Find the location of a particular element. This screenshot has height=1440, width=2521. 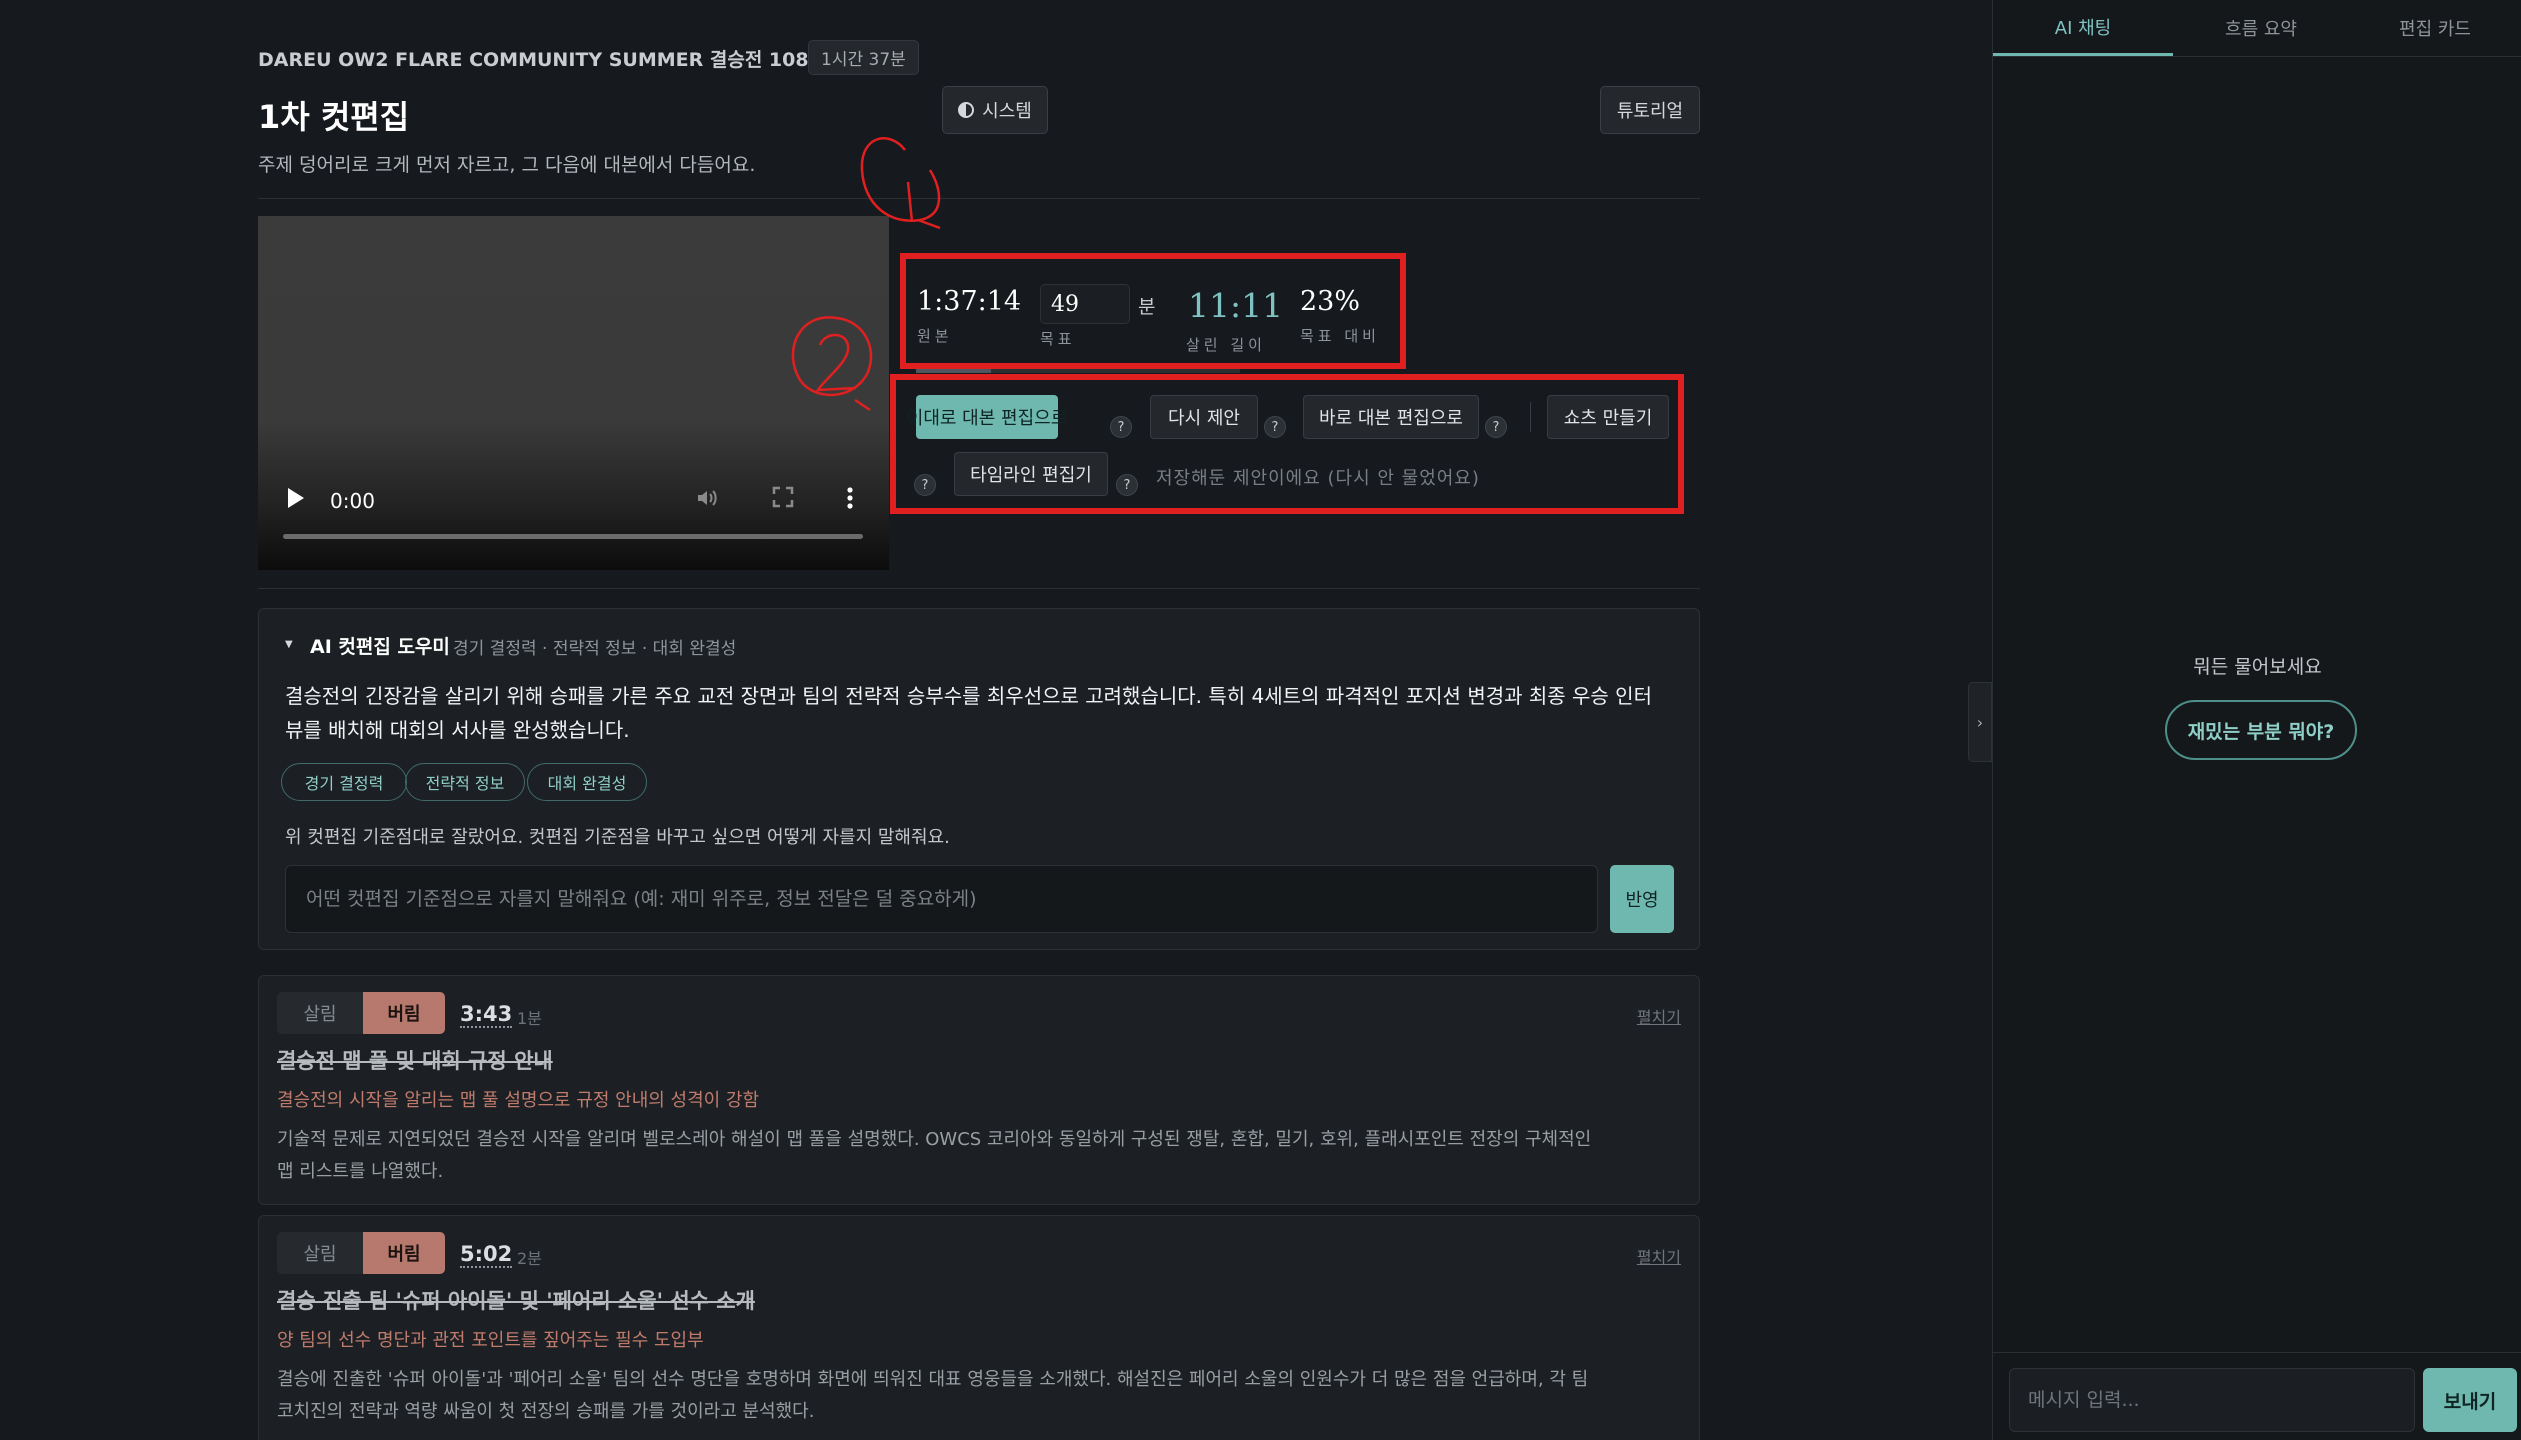

send-message-button: 보내기 is located at coordinates (2470, 1400).